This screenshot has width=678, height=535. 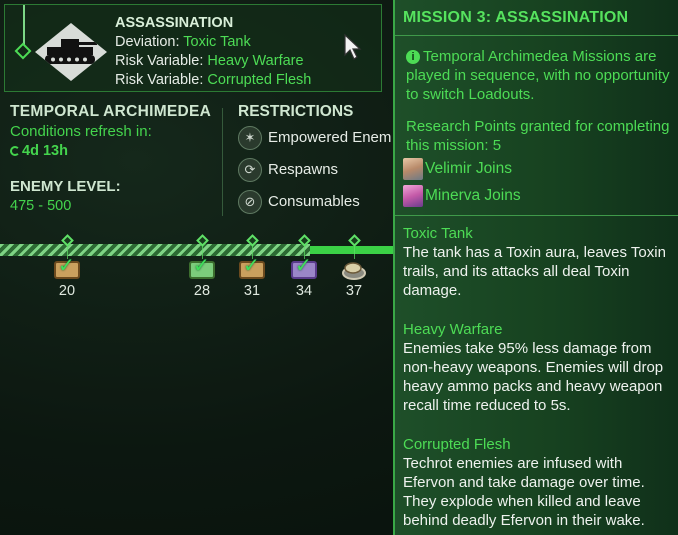 What do you see at coordinates (413, 57) in the screenshot?
I see `info-icon: i` at bounding box center [413, 57].